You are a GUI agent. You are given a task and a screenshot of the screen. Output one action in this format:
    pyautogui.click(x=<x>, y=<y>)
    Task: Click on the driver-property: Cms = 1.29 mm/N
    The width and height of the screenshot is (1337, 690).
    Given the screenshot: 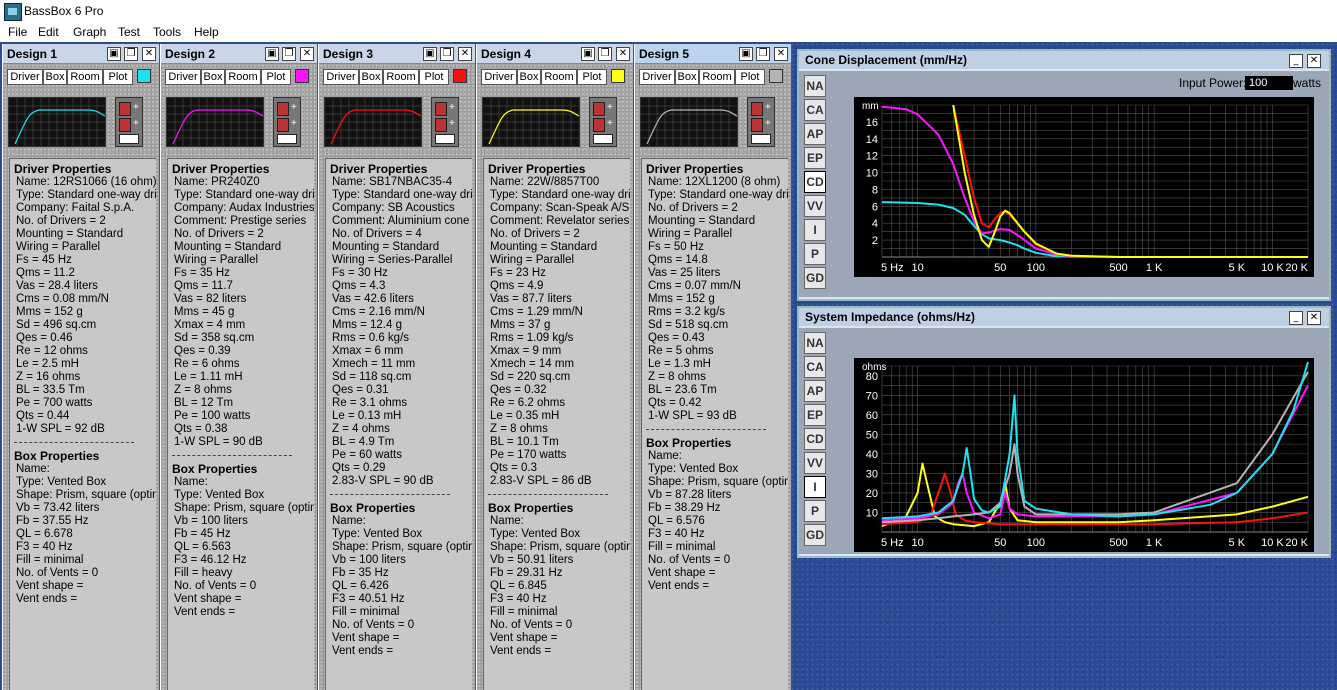 What is the action you would take?
    pyautogui.click(x=536, y=312)
    